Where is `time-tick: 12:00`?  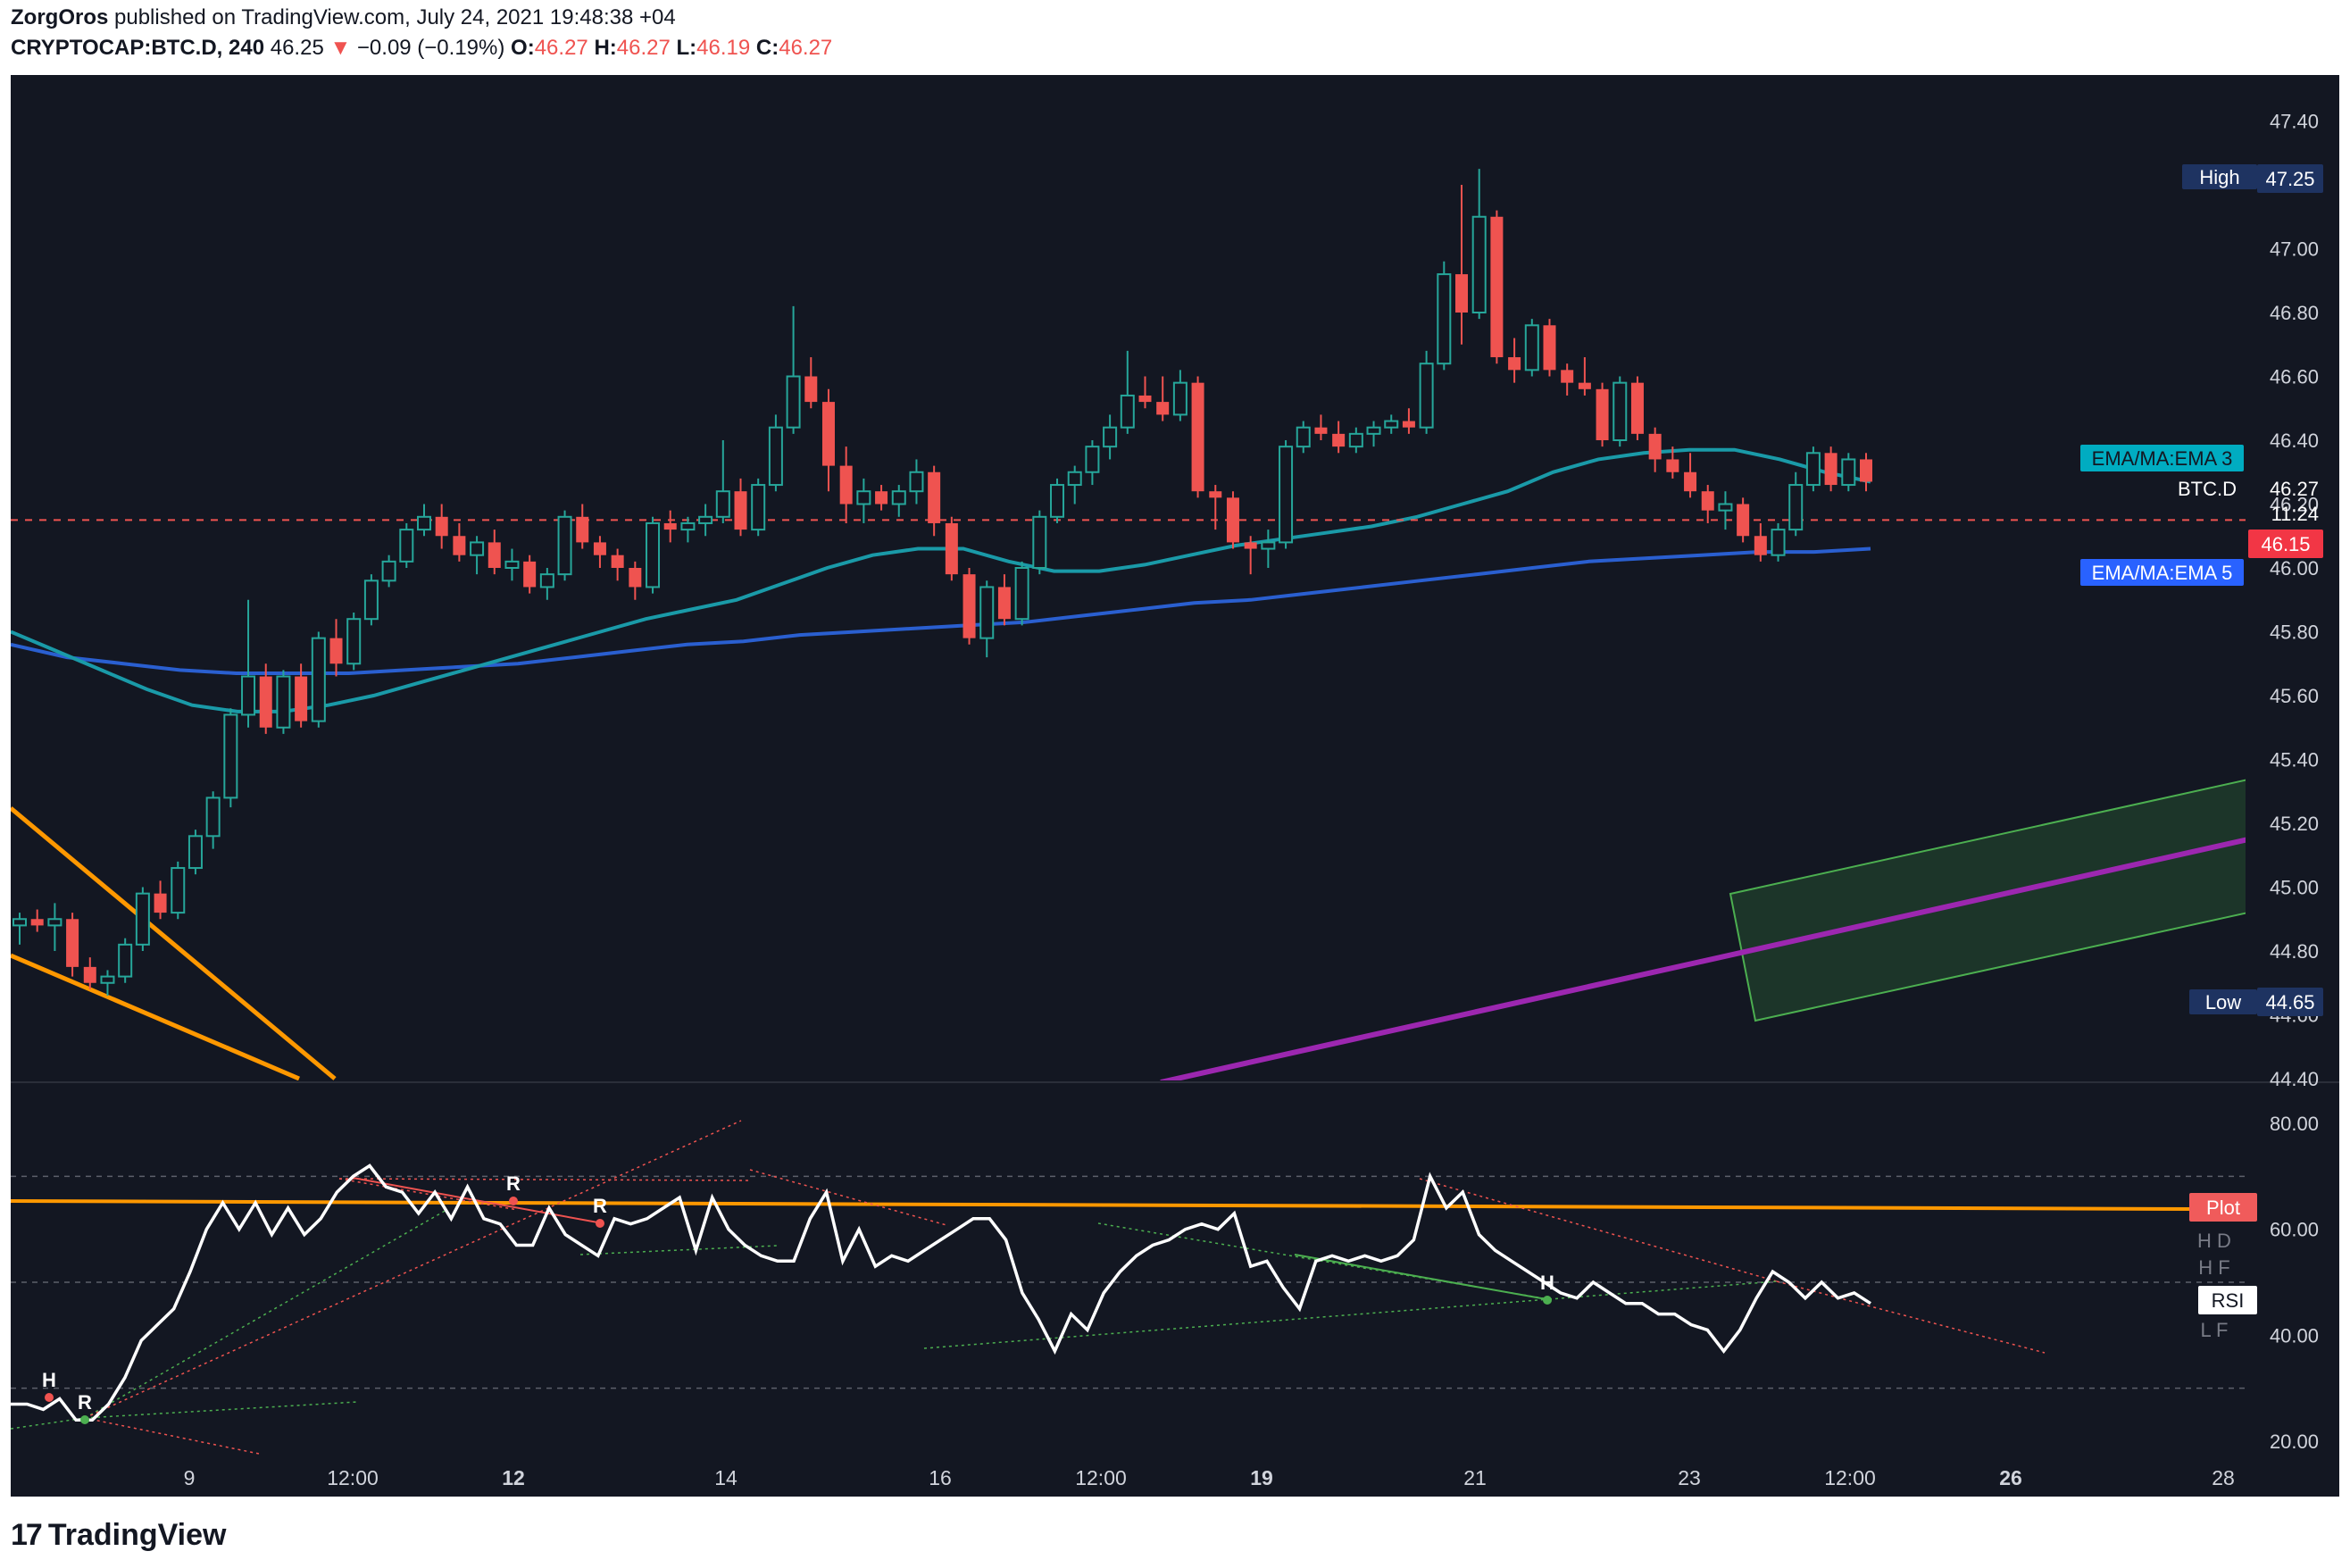
time-tick: 12:00 is located at coordinates (1101, 1477).